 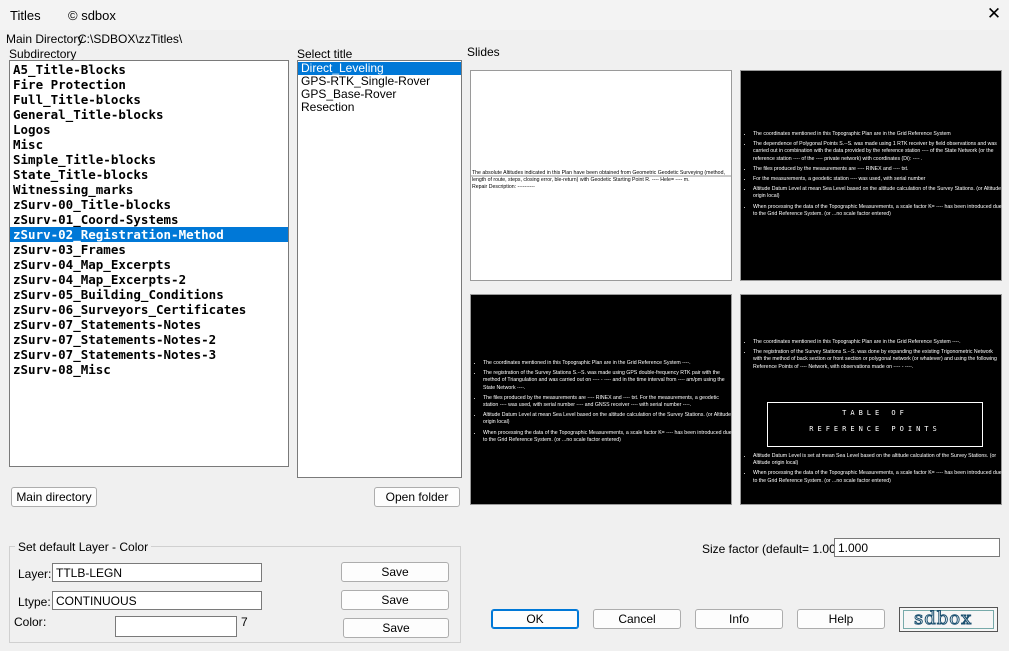 What do you see at coordinates (35, 574) in the screenshot?
I see `layer-label: Layer:` at bounding box center [35, 574].